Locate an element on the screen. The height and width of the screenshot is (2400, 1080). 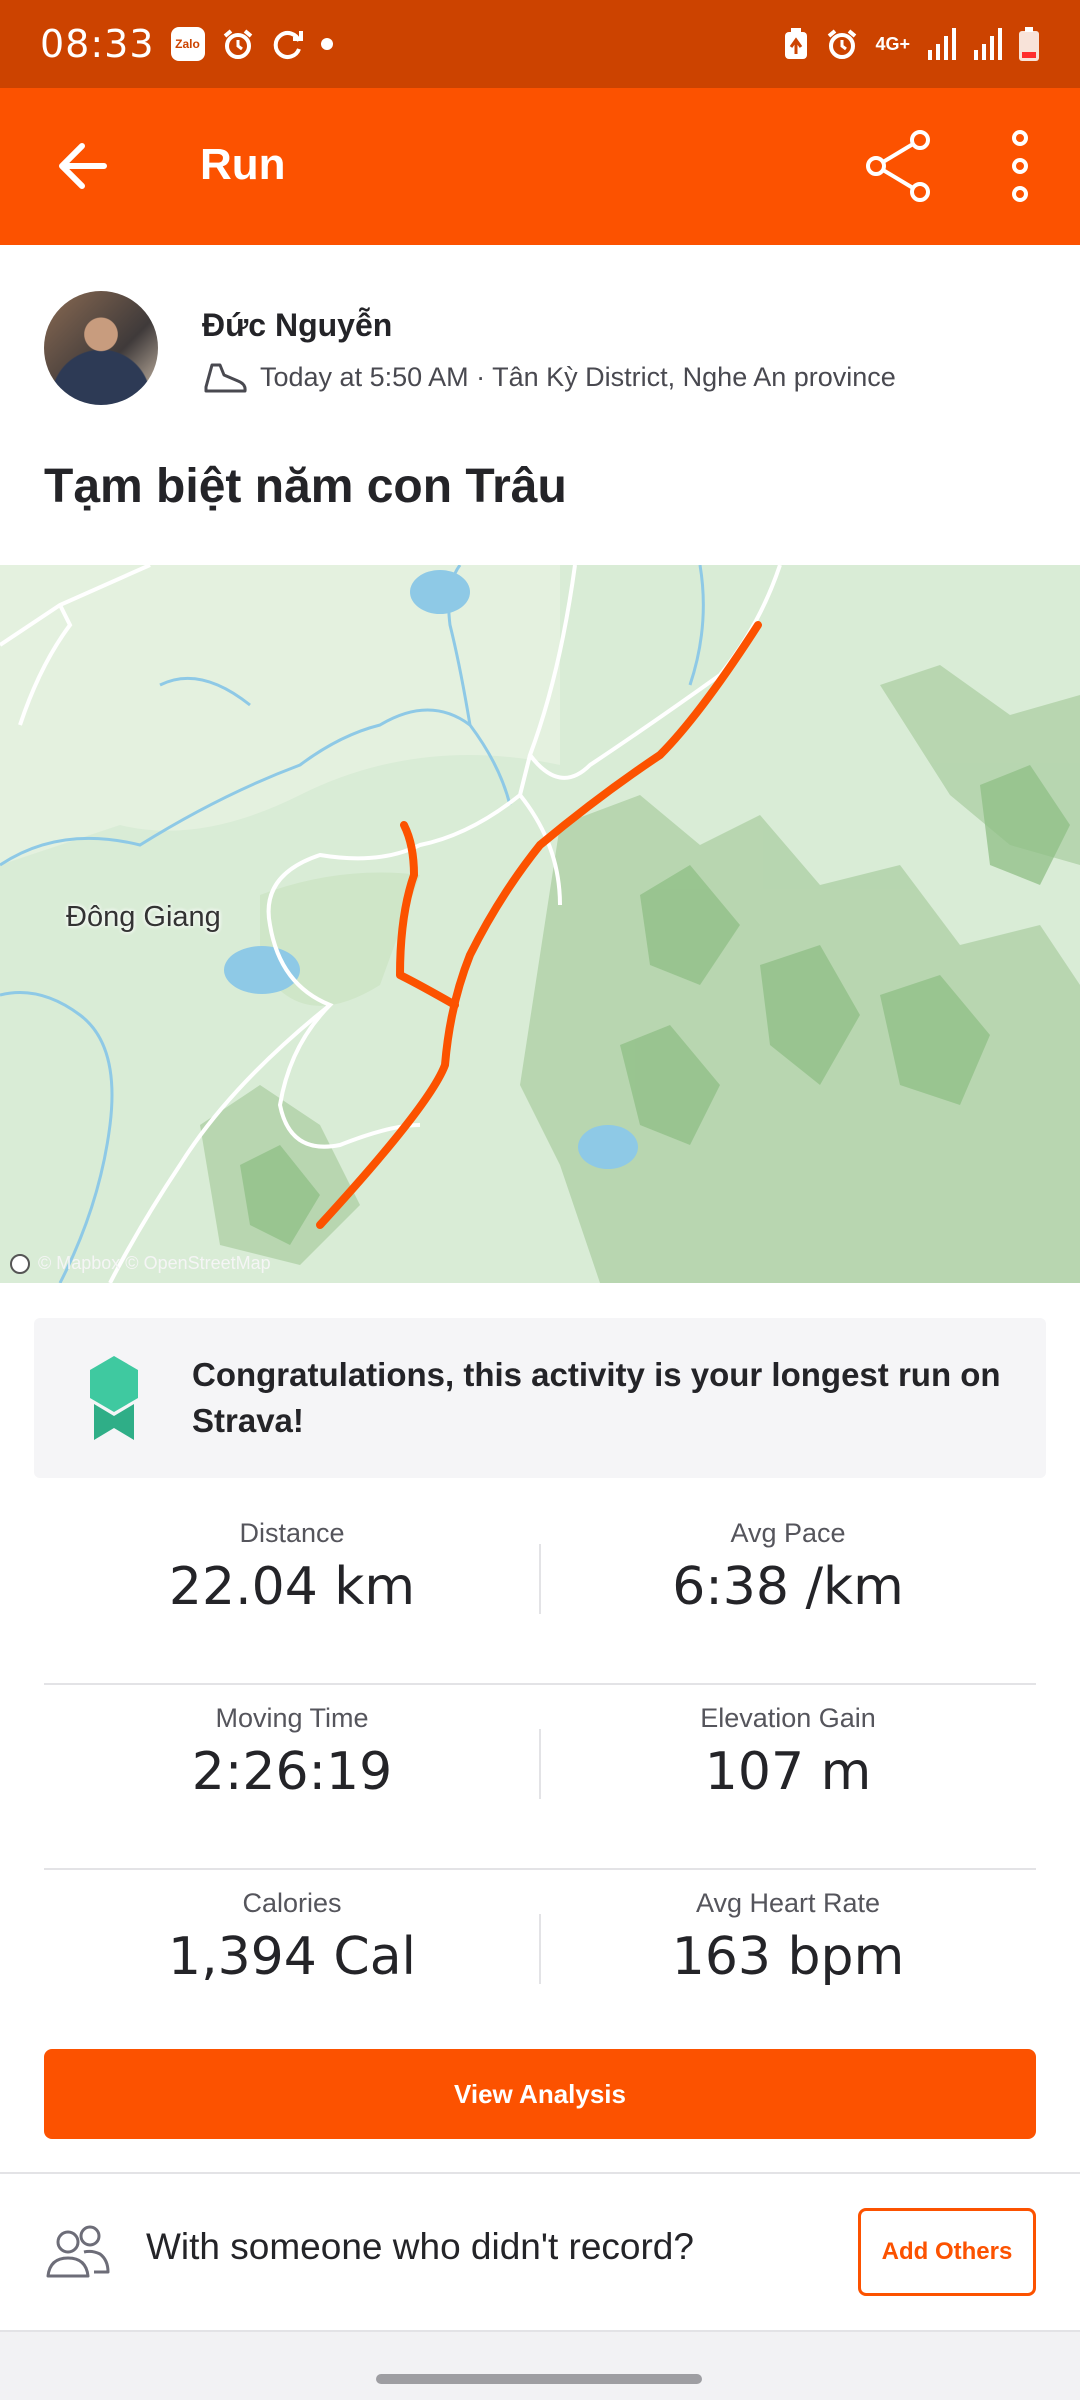
more-vertical-icon is located at coordinates (1020, 166).